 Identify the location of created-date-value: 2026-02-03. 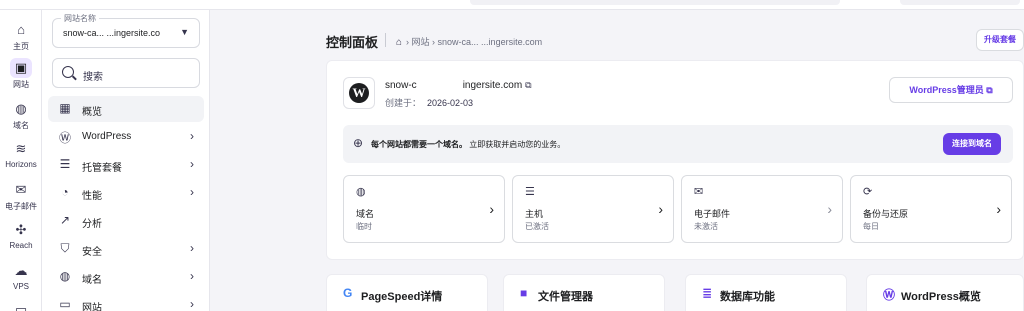
(450, 103).